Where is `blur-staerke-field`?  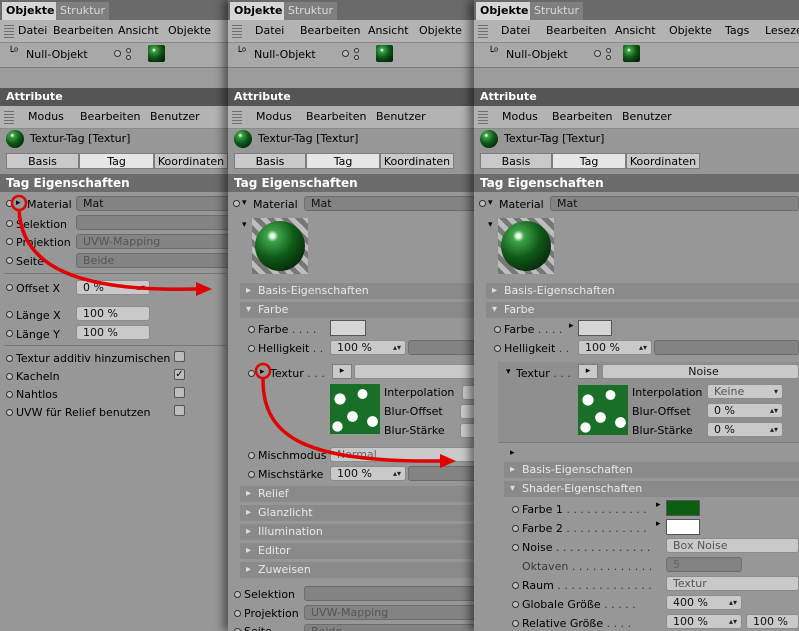 blur-staerke-field is located at coordinates (467, 430).